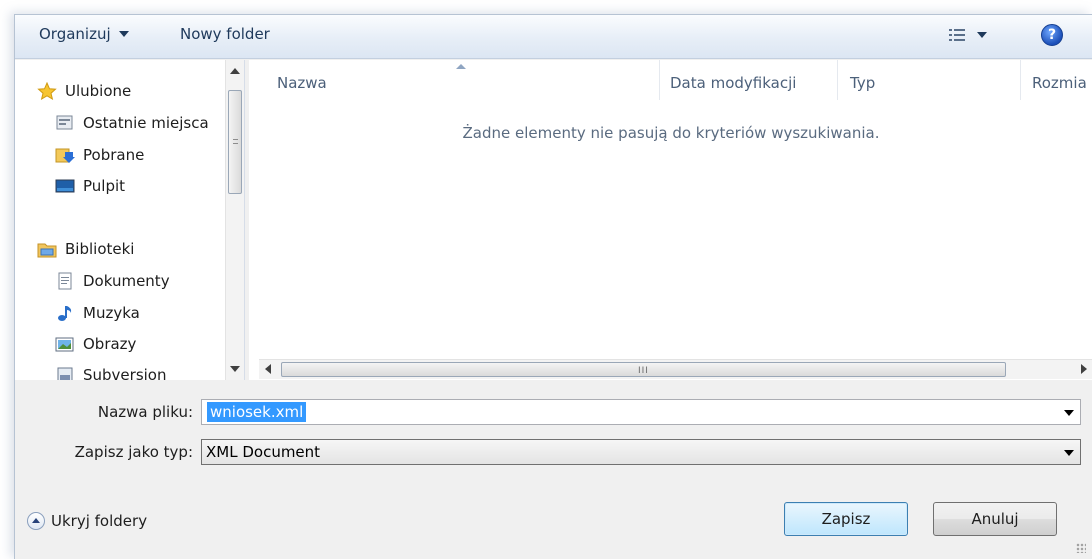  I want to click on scroll-up-icon, so click(235, 71).